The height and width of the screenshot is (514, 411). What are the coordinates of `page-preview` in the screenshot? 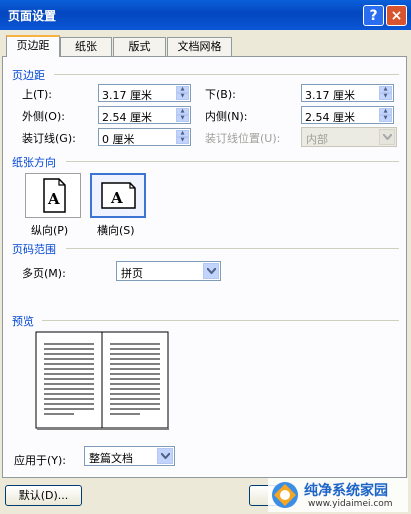 It's located at (102, 380).